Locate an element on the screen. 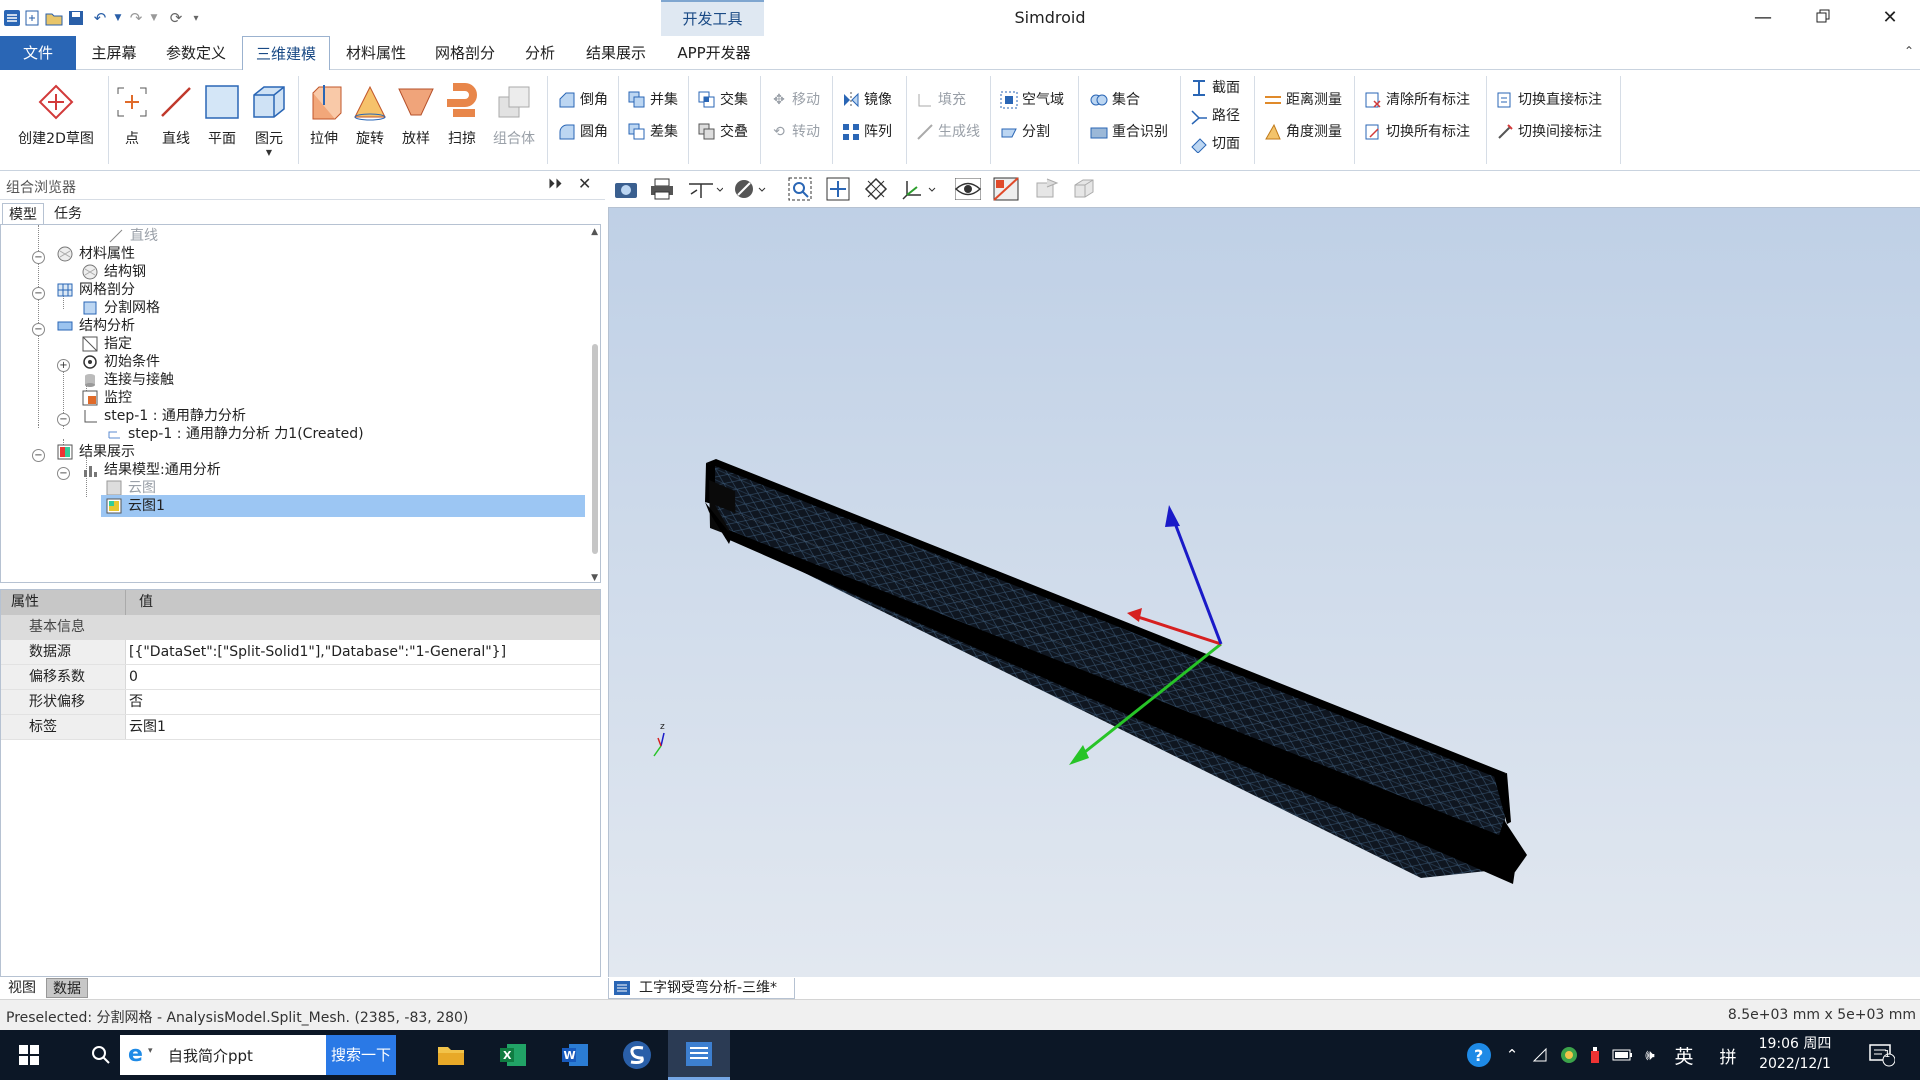  tab-task: 任务 is located at coordinates (68, 214).